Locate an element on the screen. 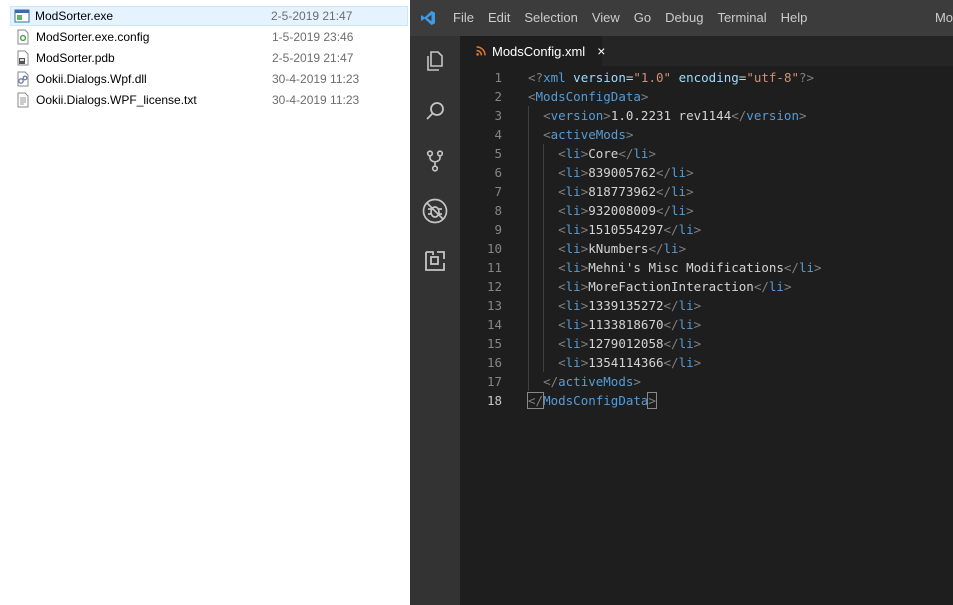  debug-icon is located at coordinates (435, 211).